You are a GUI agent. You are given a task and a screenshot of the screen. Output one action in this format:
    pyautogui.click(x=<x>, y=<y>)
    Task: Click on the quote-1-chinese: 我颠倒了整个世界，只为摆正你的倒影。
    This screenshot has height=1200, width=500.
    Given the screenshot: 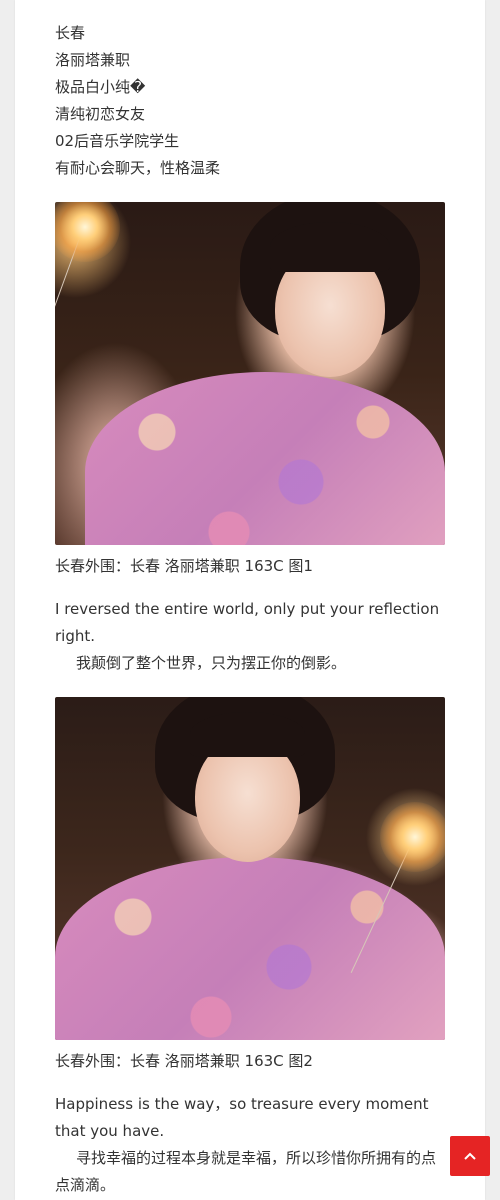 What is the action you would take?
    pyautogui.click(x=211, y=663)
    